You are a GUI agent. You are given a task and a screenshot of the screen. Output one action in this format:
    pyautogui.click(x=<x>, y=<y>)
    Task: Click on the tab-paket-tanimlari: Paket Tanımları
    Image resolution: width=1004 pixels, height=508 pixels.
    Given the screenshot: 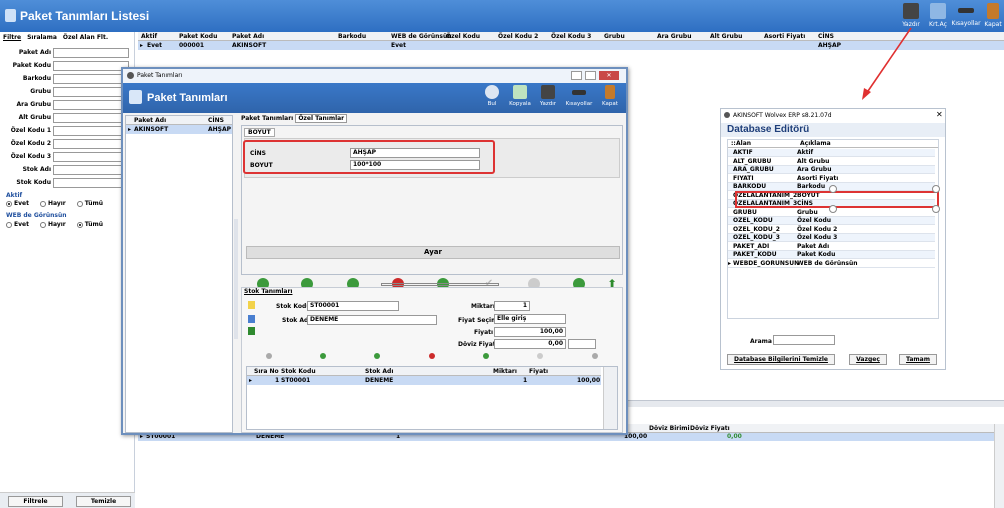 What is the action you would take?
    pyautogui.click(x=267, y=118)
    